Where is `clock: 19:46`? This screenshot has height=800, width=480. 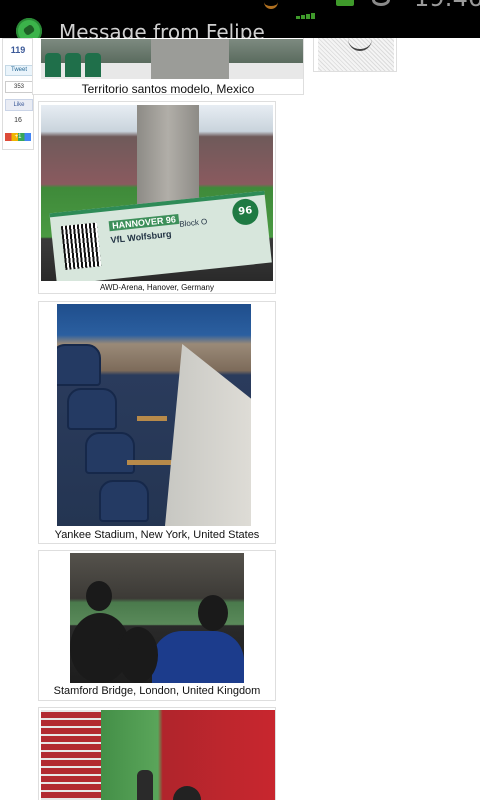 clock: 19:46 is located at coordinates (447, 5).